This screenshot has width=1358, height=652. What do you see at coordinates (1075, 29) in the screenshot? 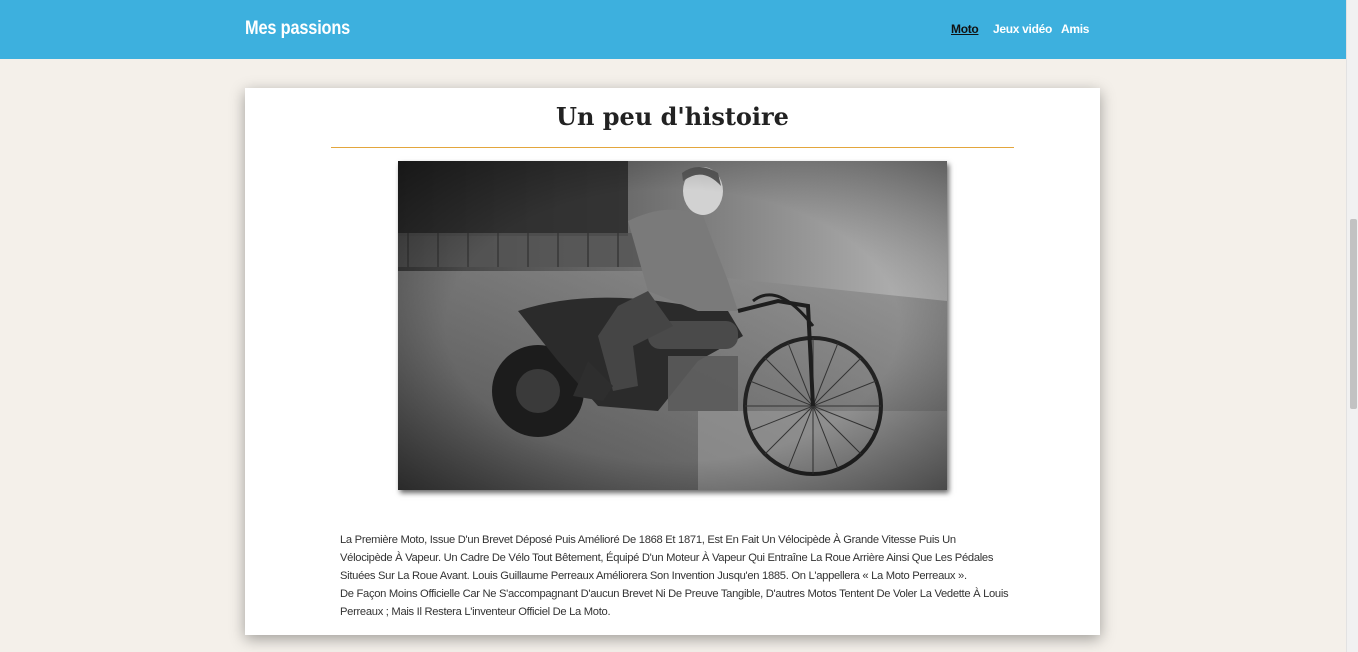
I see `nav-link-amis: Amis` at bounding box center [1075, 29].